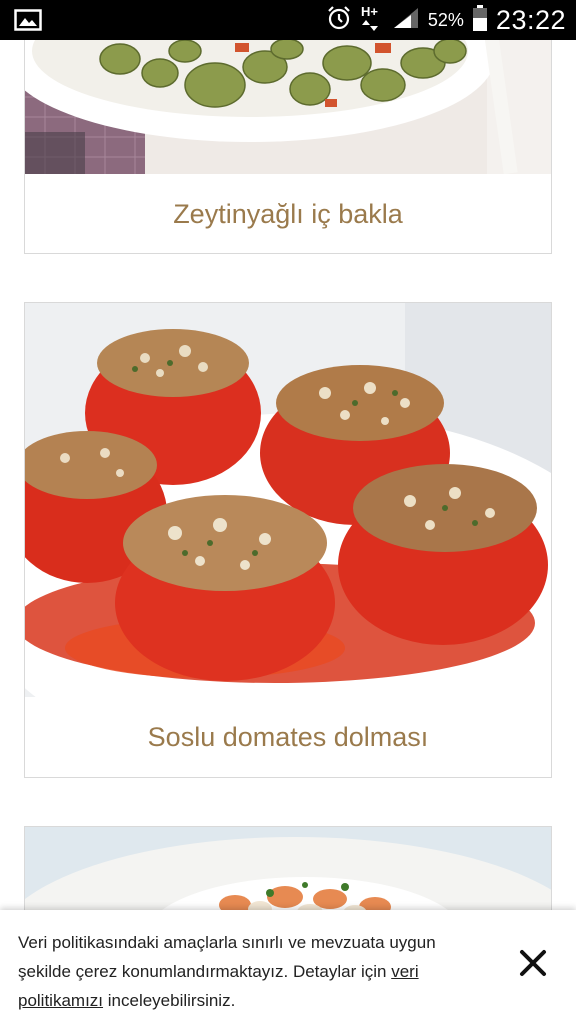  Describe the element at coordinates (369, 11) in the screenshot. I see `svg-text: H+` at that location.